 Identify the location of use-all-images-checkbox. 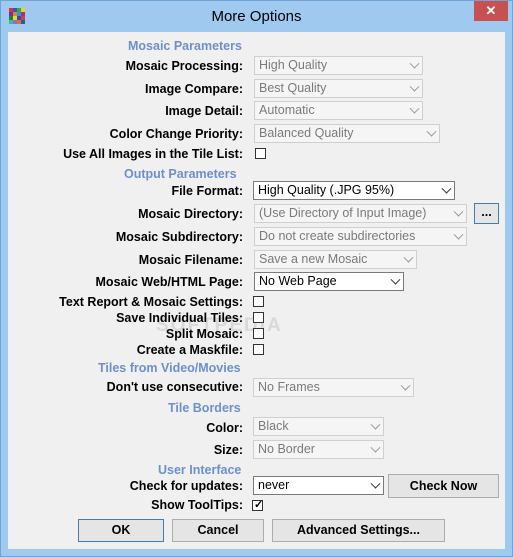
(260, 153).